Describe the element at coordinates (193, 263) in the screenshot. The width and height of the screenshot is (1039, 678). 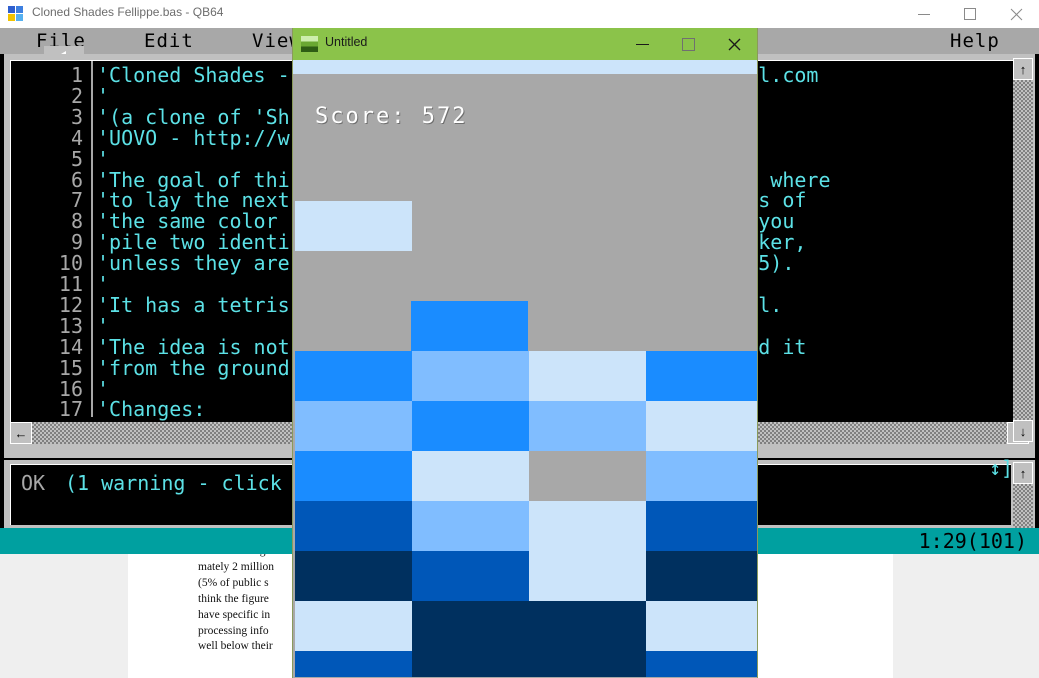
I see `code-line: 'unless they are` at that location.